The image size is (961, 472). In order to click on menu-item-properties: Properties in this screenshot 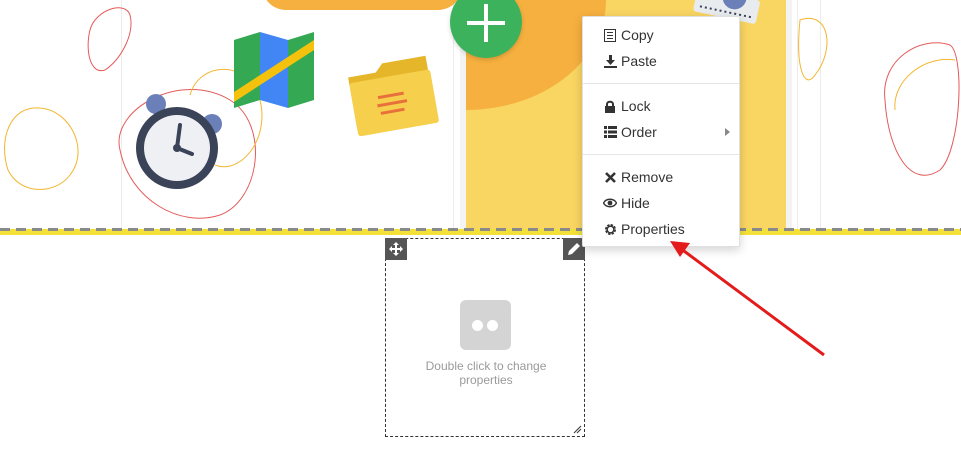, I will do `click(661, 229)`.